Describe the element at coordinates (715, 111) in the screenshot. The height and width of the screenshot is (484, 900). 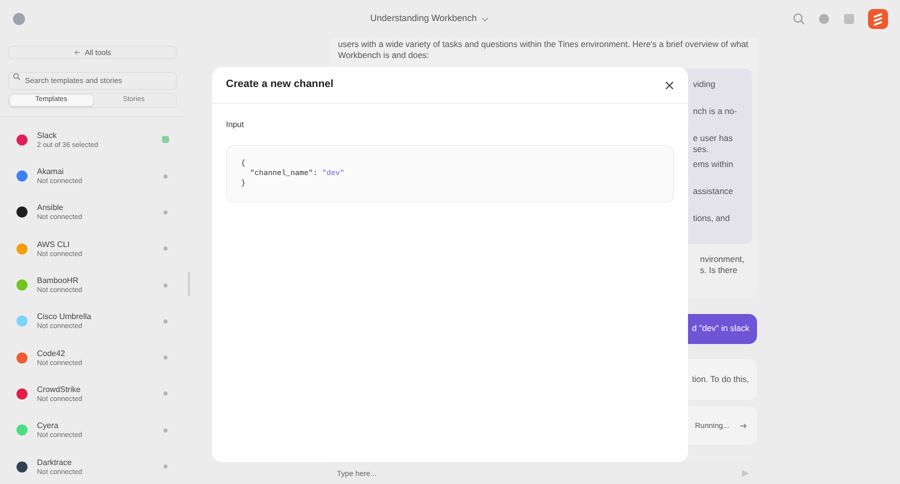
I see `message-text: nch is a no-` at that location.